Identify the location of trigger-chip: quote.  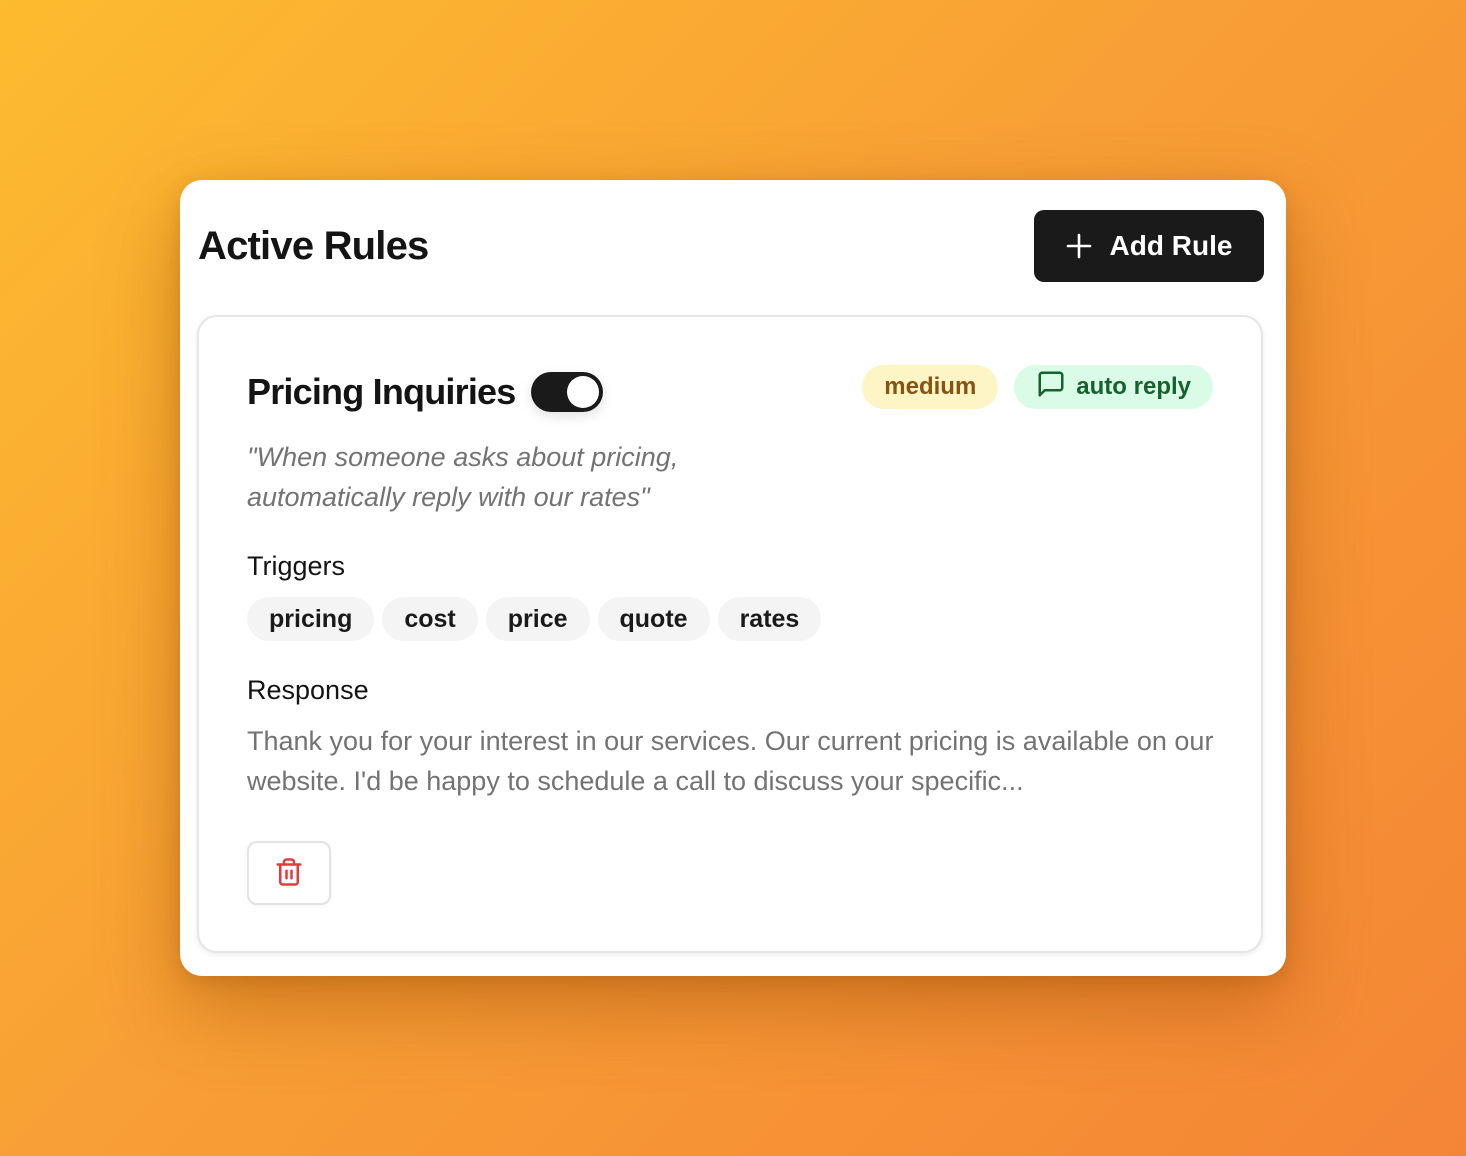
(653, 619).